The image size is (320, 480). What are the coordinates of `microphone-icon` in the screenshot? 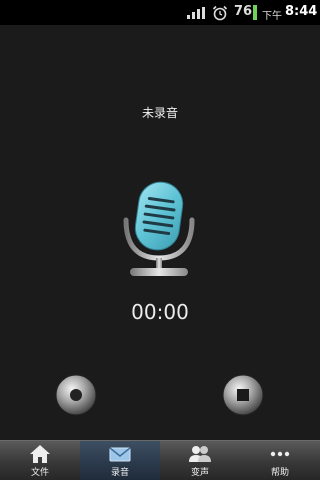 It's located at (159, 228).